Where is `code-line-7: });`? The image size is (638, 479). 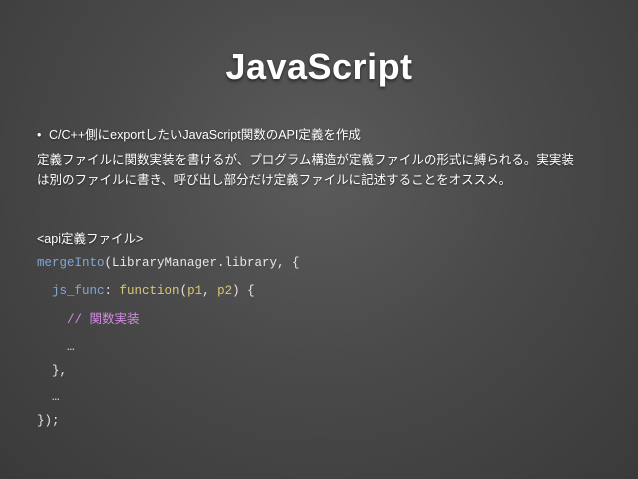
code-line-7: }); is located at coordinates (48, 421).